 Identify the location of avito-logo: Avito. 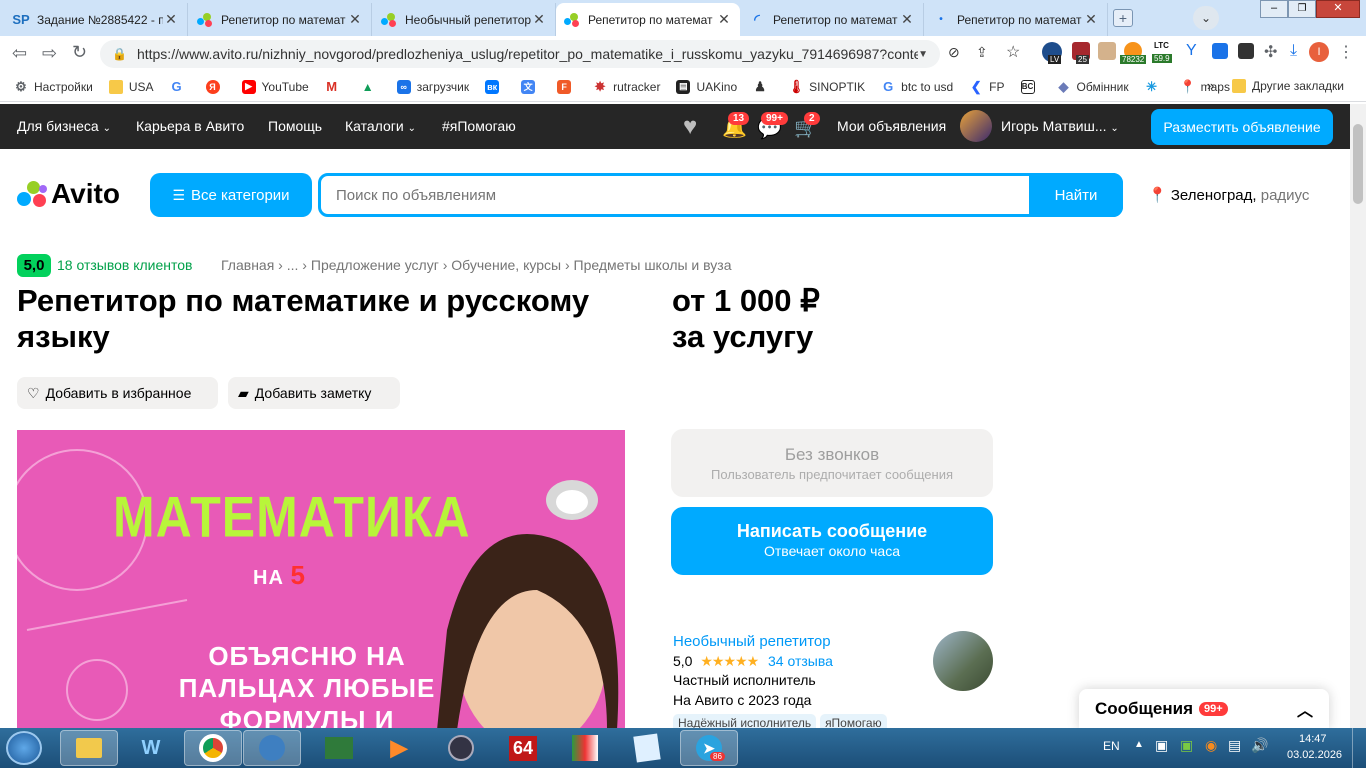
(68, 194).